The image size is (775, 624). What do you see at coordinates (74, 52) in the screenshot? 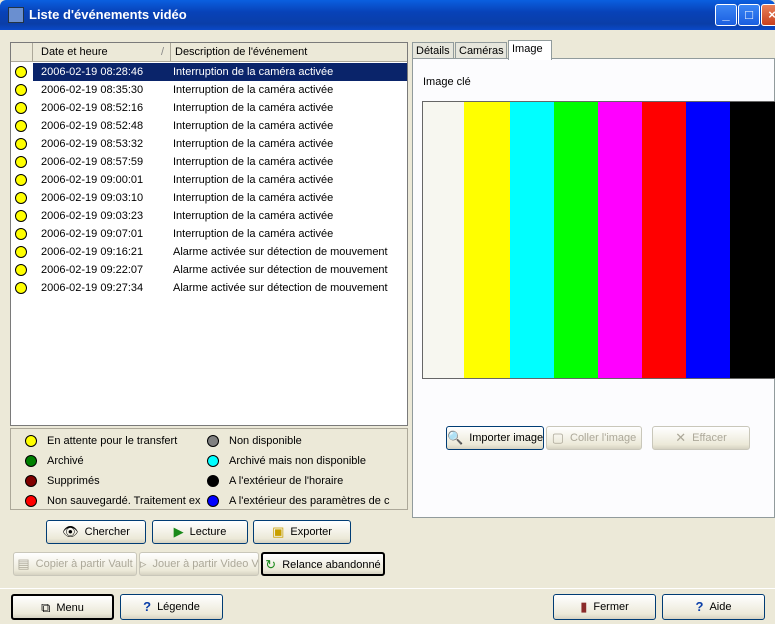
I see `header-date-label: Date et heure` at bounding box center [74, 52].